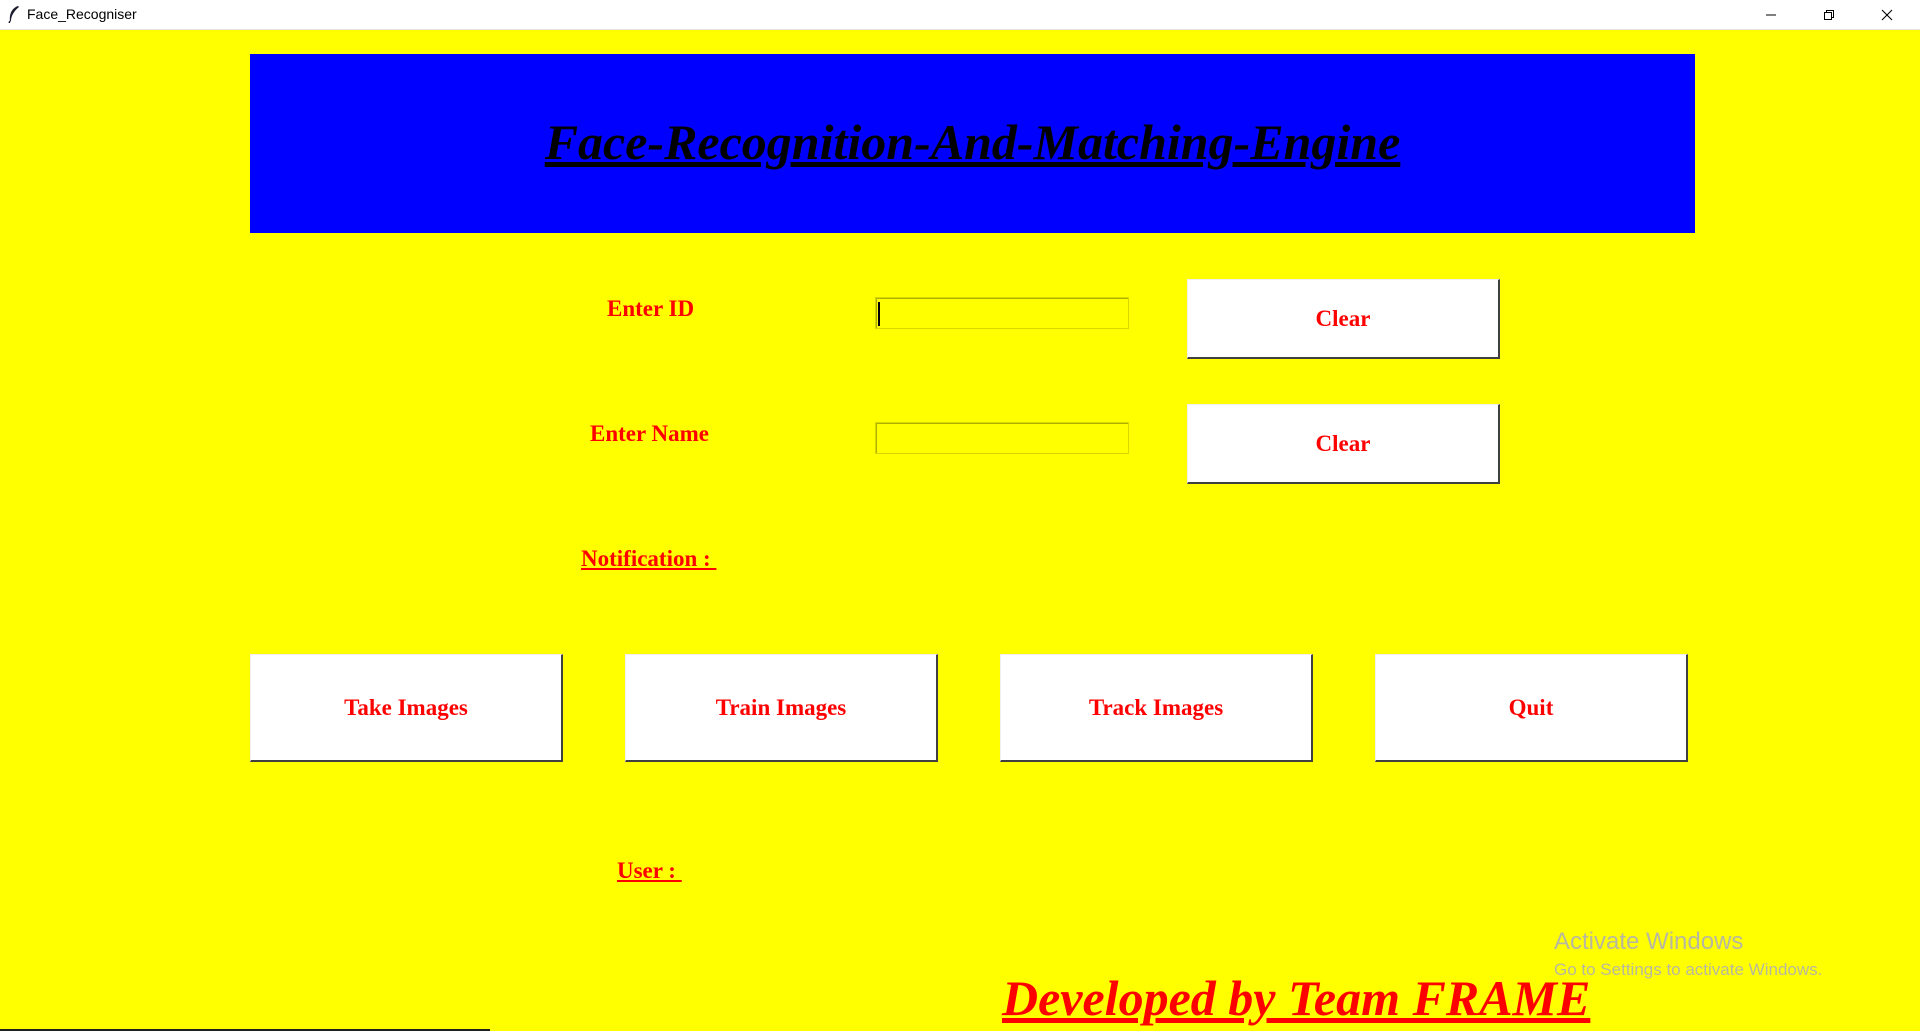 Image resolution: width=1920 pixels, height=1031 pixels. I want to click on quit-button: Quit, so click(1531, 708).